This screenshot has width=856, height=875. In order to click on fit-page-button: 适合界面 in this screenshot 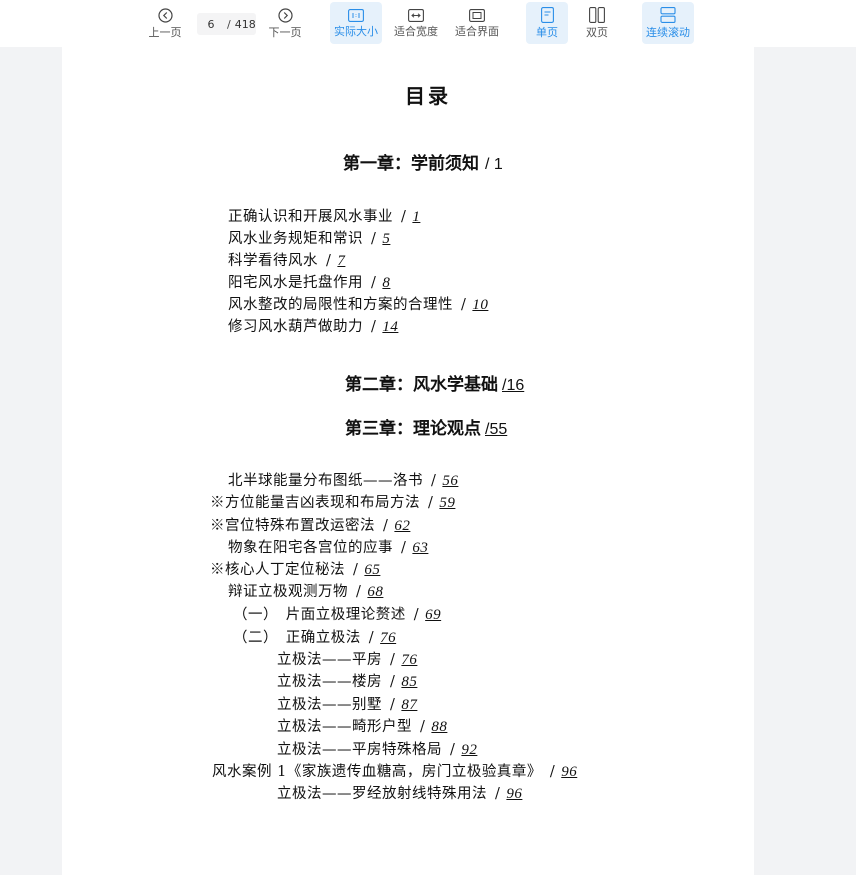, I will do `click(477, 23)`.